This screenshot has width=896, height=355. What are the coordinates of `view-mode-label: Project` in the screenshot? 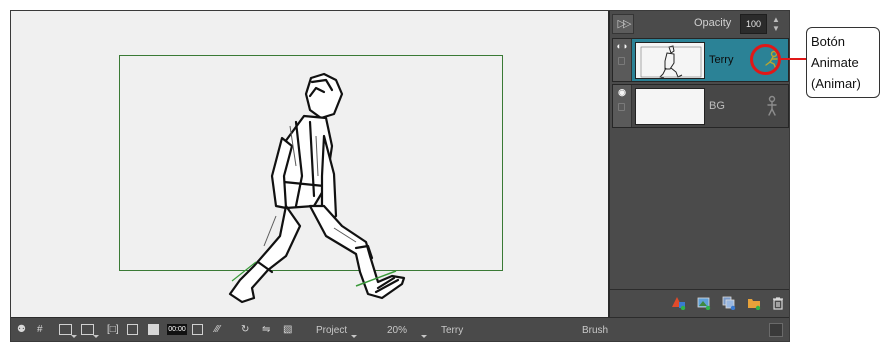 It's located at (331, 330).